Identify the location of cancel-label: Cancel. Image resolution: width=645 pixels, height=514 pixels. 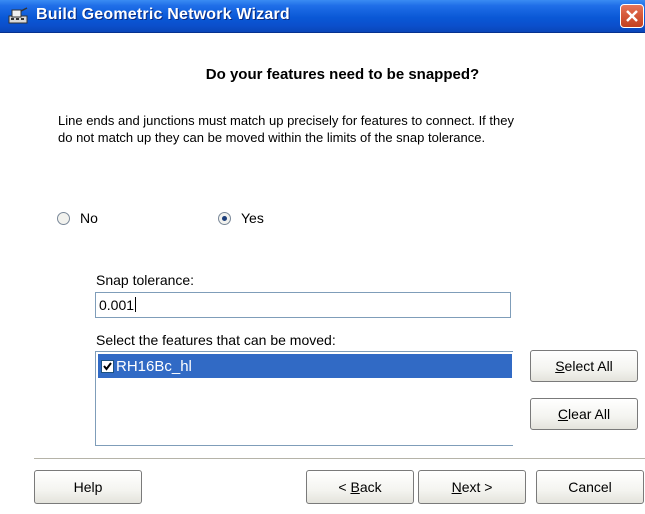
(590, 487).